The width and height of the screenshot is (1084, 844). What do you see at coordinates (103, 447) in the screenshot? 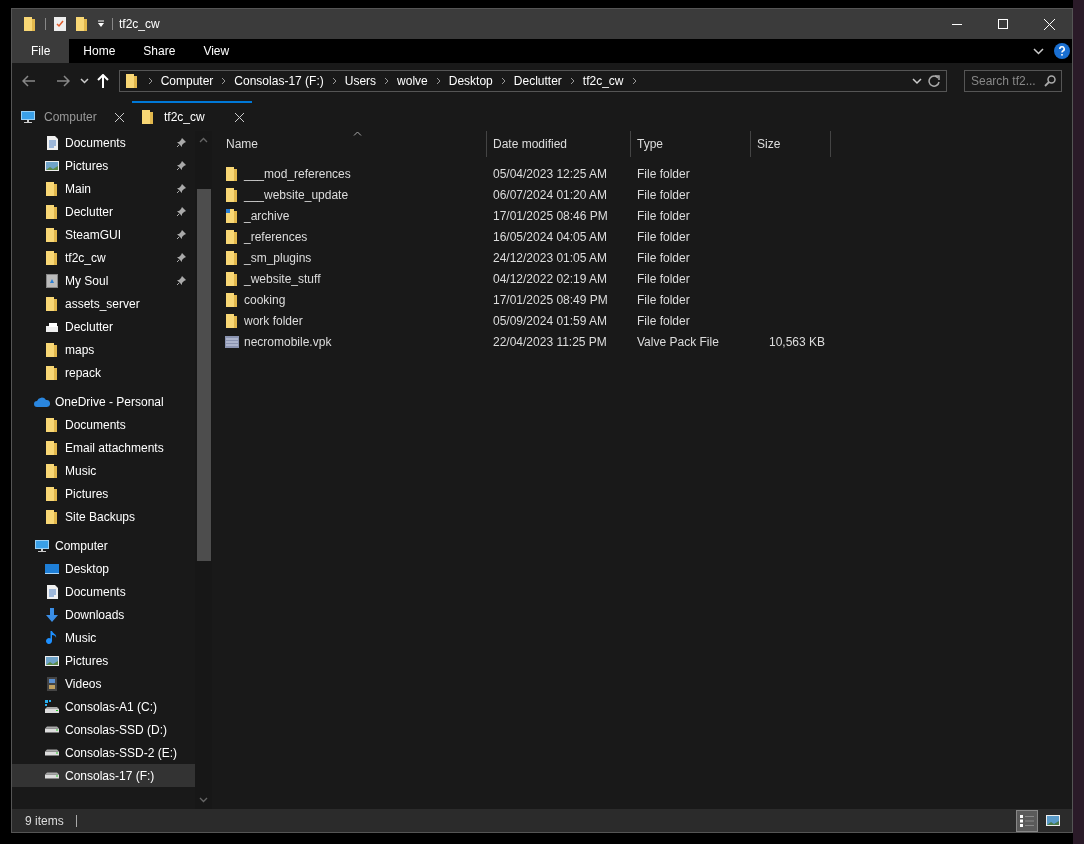
I see `sidebar-item: Email attachments` at bounding box center [103, 447].